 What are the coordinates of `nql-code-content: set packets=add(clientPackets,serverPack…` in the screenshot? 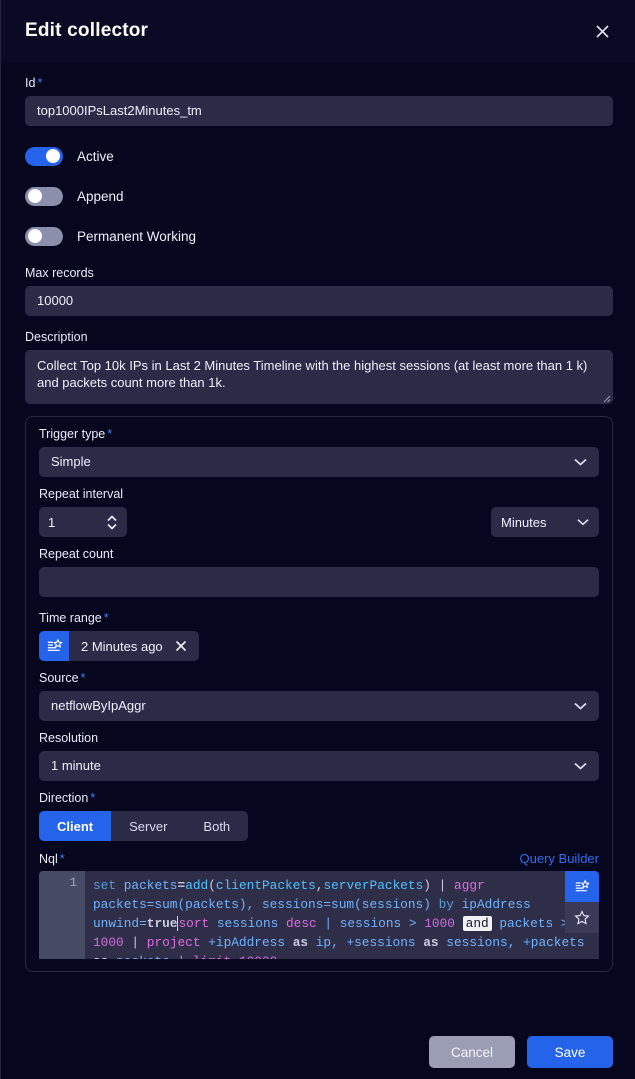 It's located at (342, 915).